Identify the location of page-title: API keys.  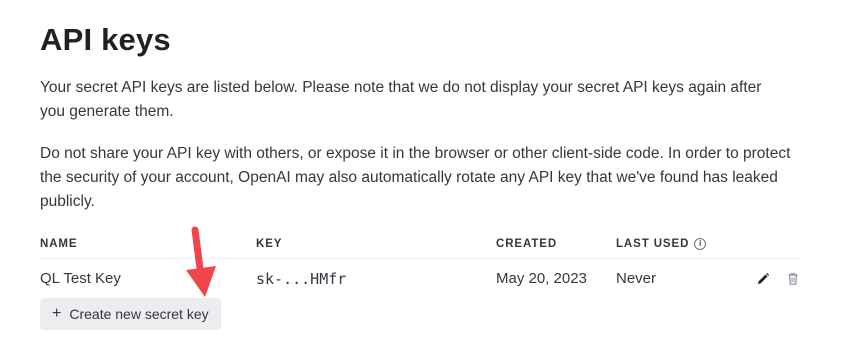
(105, 39).